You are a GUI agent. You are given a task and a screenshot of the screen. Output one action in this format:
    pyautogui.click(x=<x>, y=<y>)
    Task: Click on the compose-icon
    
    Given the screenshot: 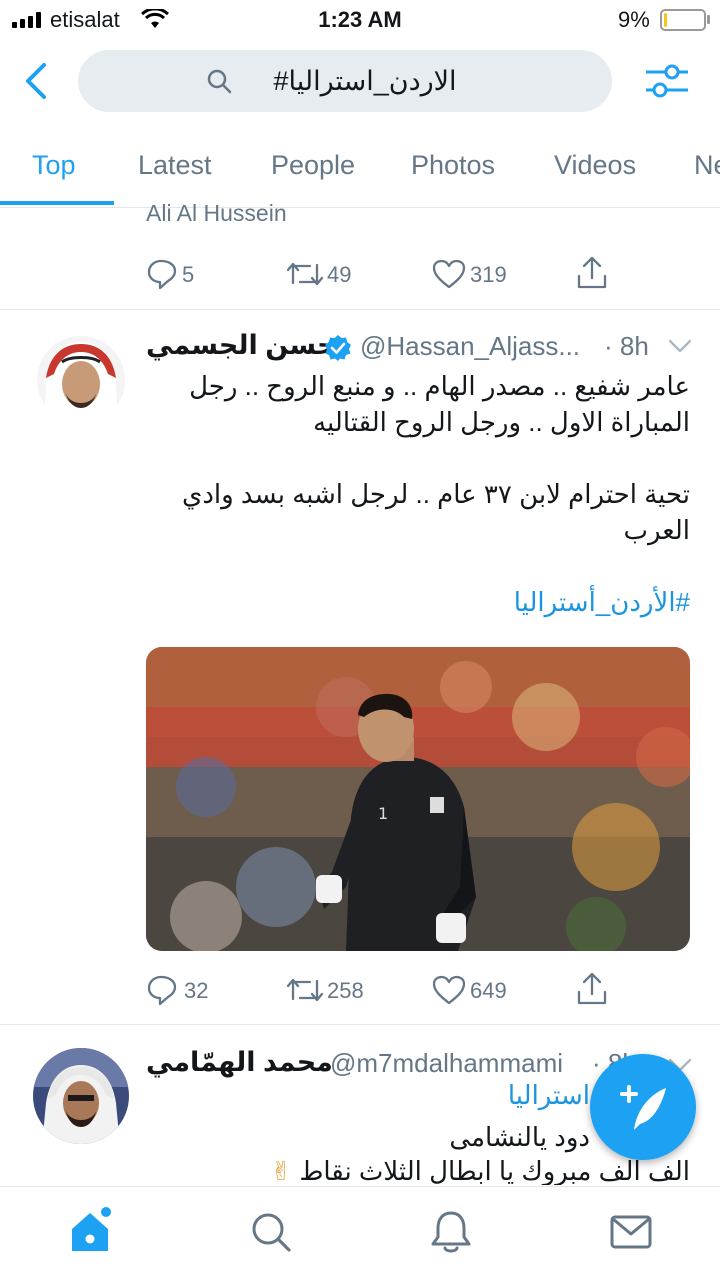 What is the action you would take?
    pyautogui.click(x=643, y=1107)
    